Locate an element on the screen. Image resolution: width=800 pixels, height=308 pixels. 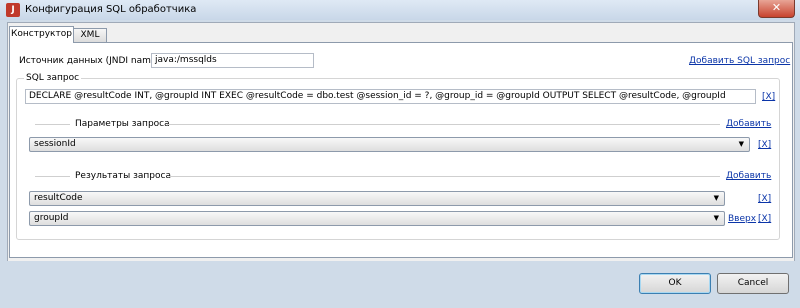
tab-constructor: Конструктор is located at coordinates (41, 34).